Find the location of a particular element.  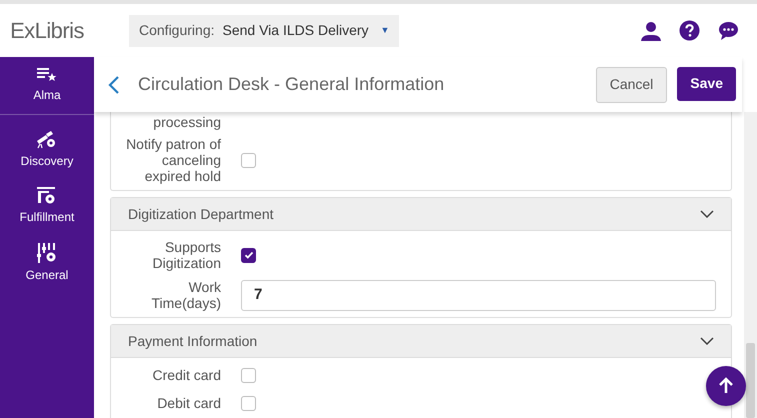

sidebar-item: Alma is located at coordinates (47, 85).